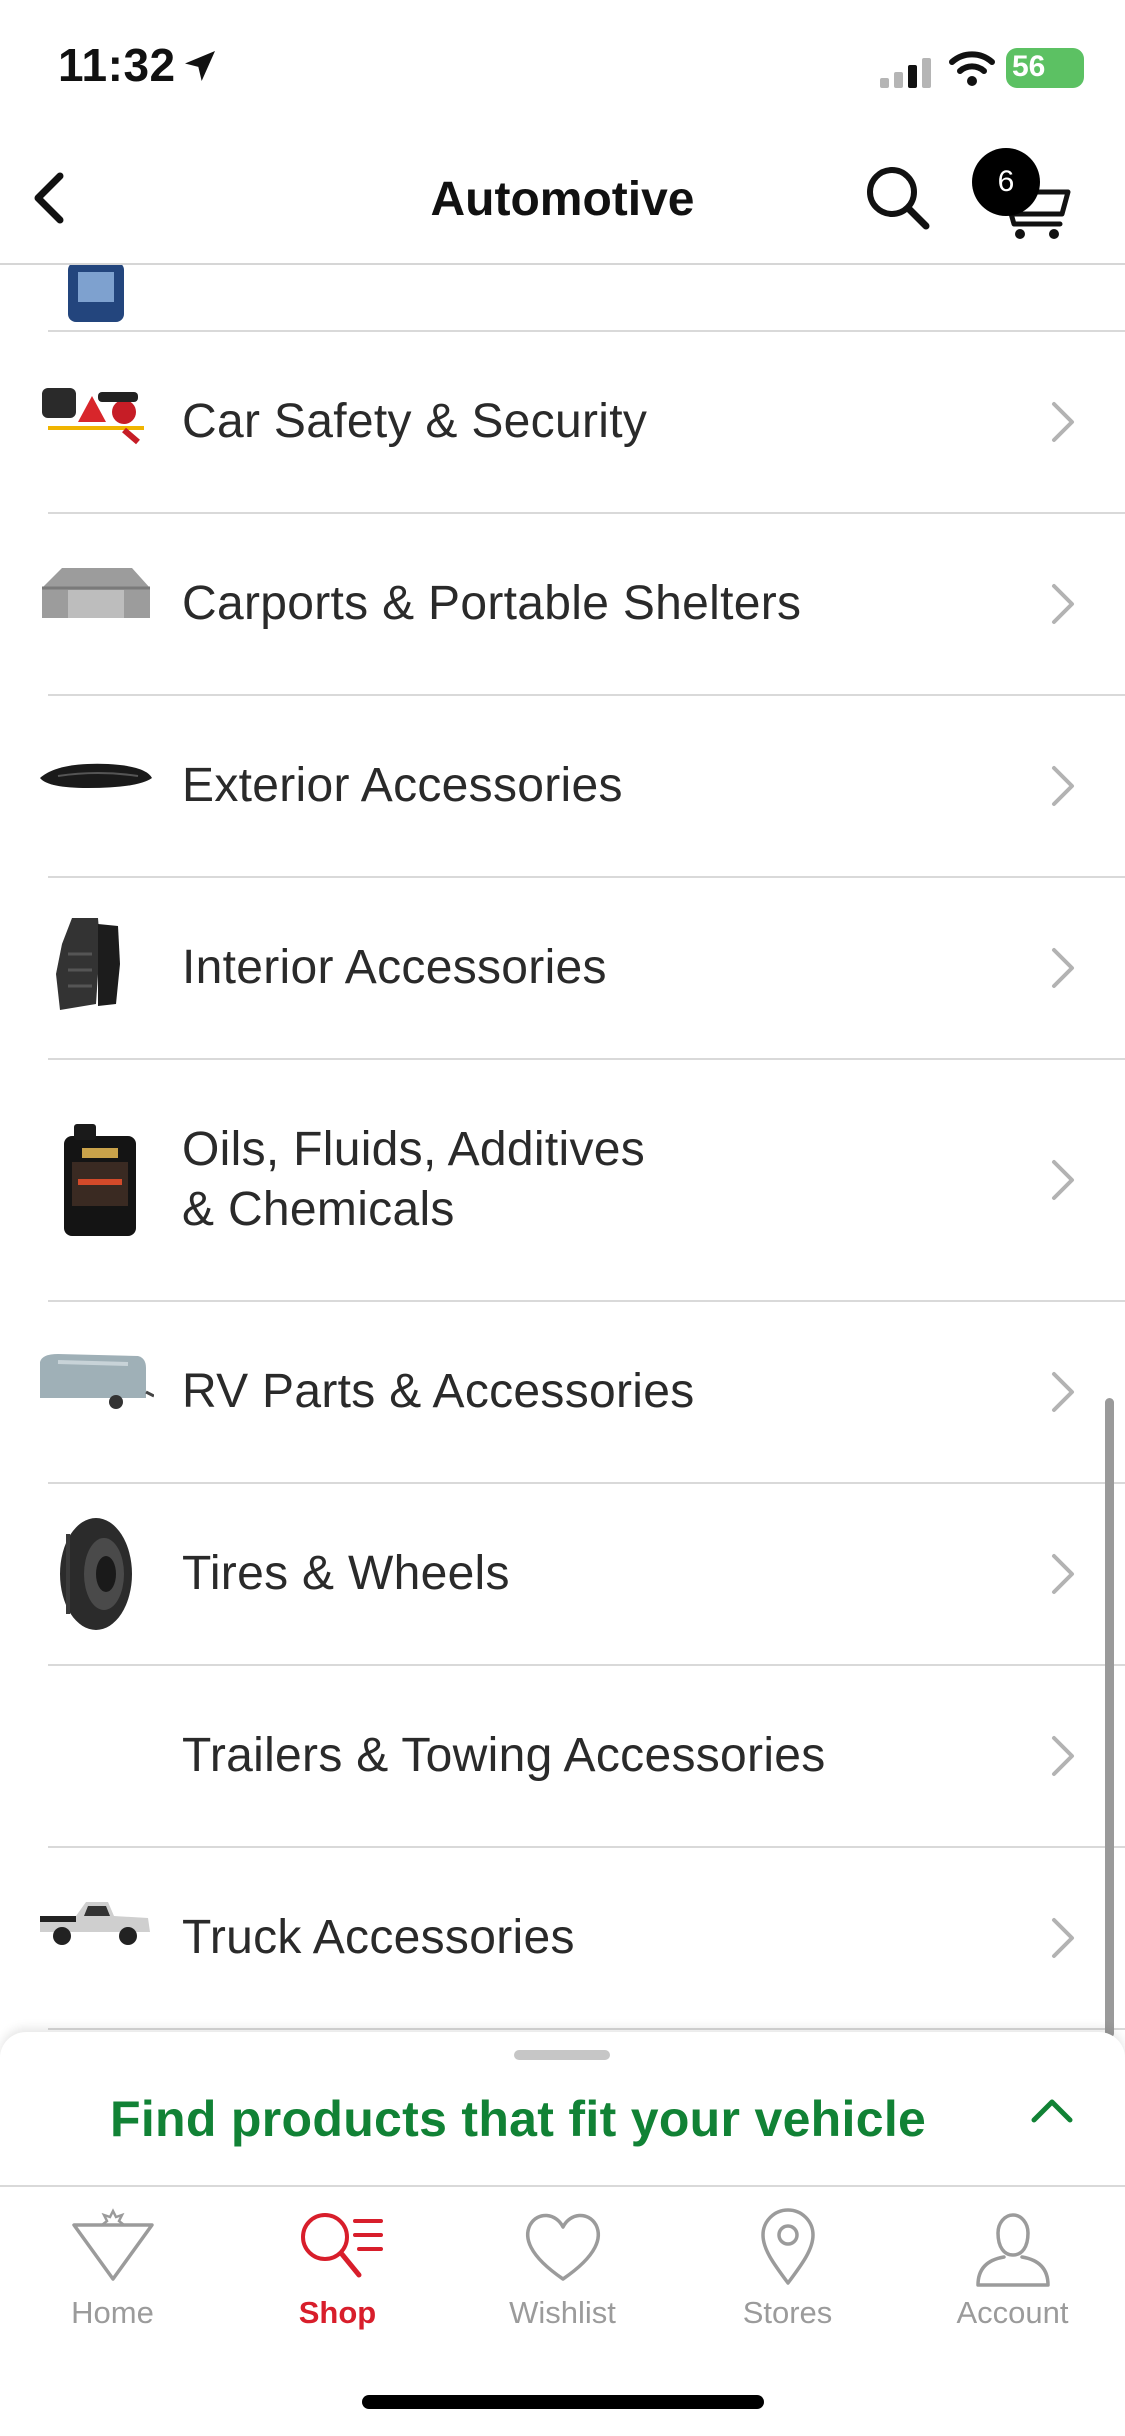  I want to click on list-item-exterior: Exterior Accessories, so click(562, 787).